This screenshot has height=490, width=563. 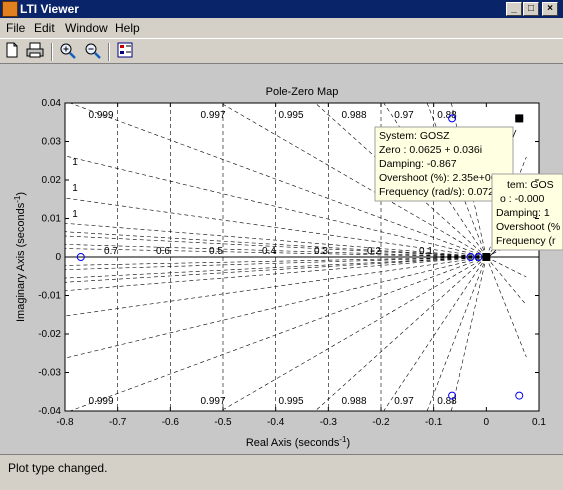 I want to click on close-button: ×, so click(x=550, y=9).